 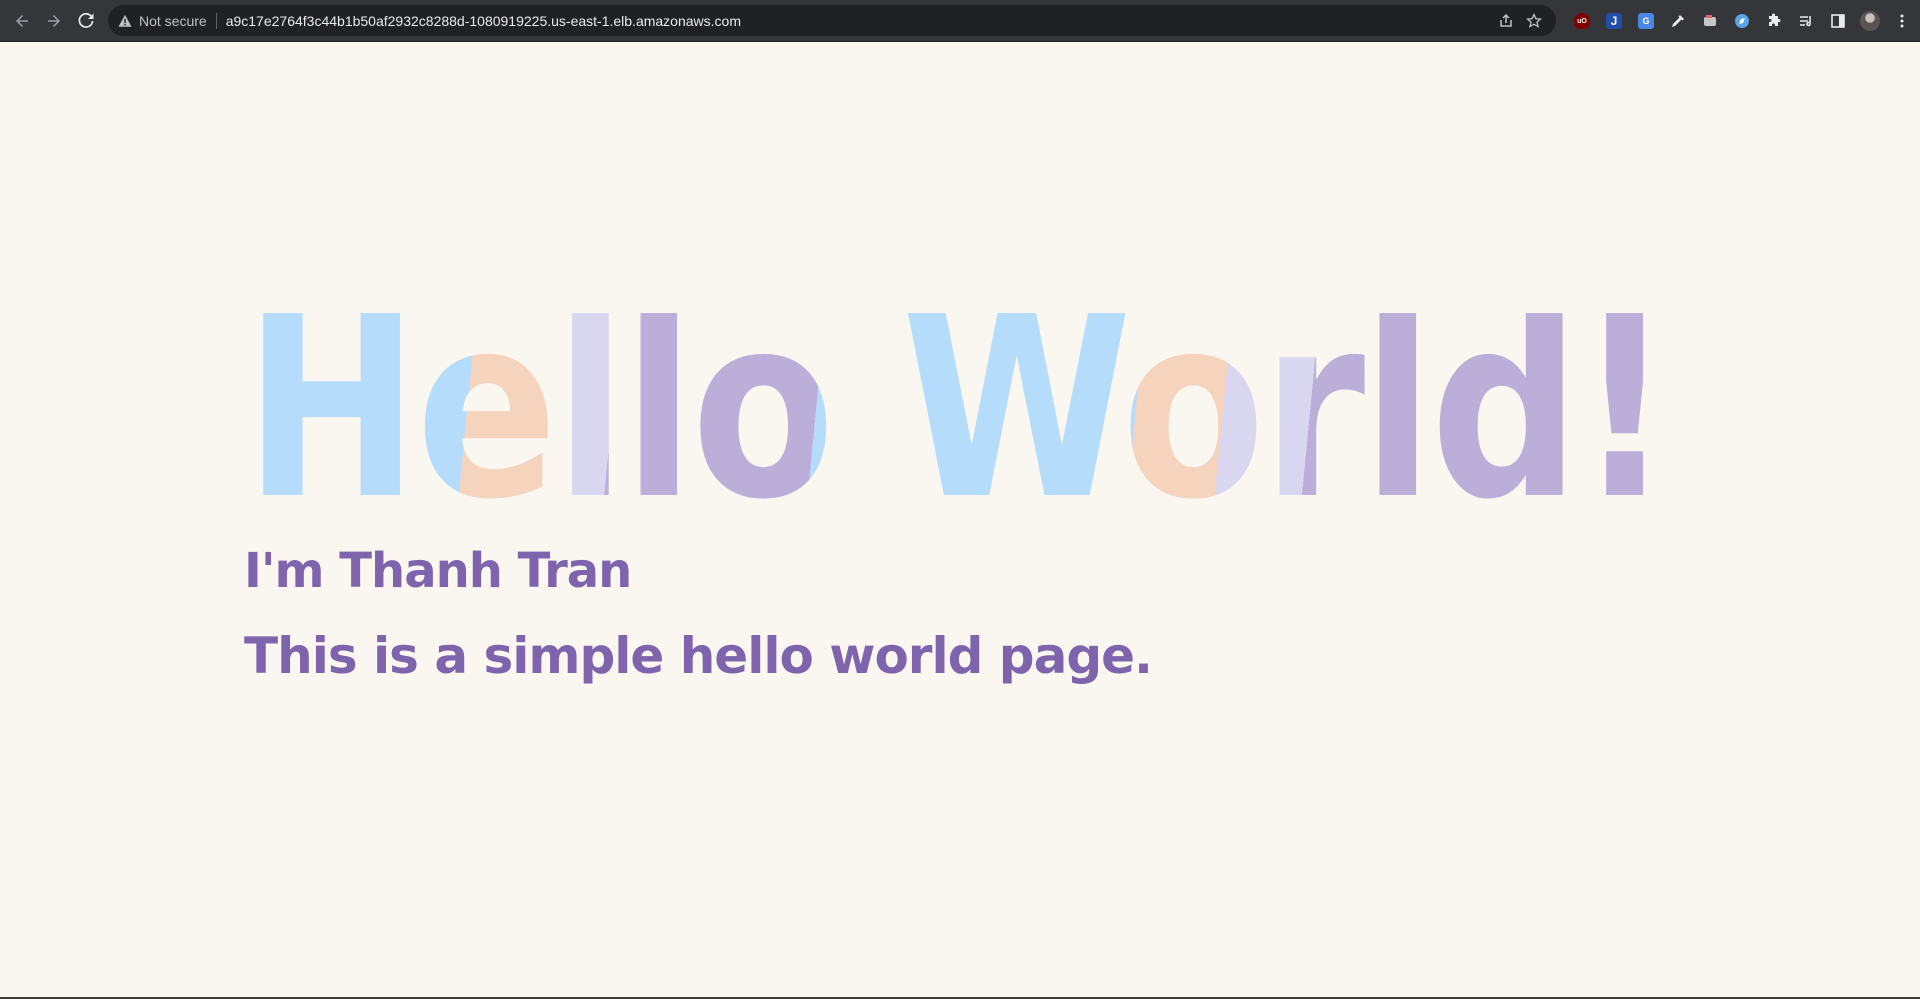 I want to click on back-icon, so click(x=22, y=20).